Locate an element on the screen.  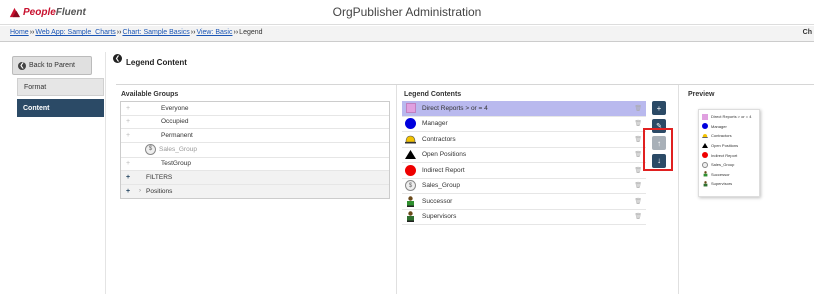
group-label: Permanent is located at coordinates (177, 135).